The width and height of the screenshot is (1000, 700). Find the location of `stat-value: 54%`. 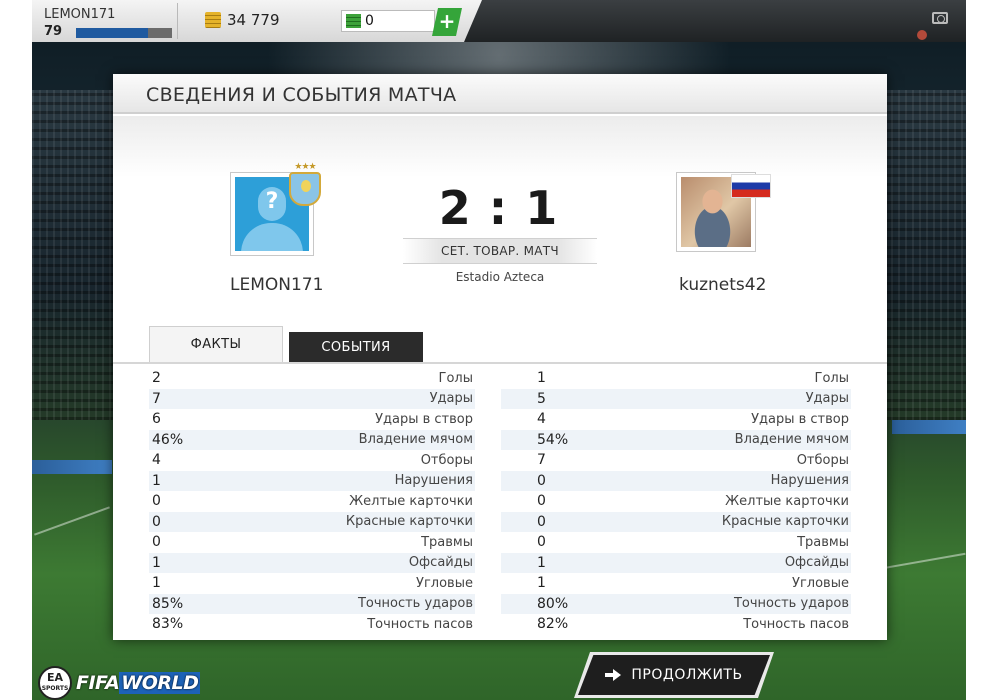

stat-value: 54% is located at coordinates (553, 439).